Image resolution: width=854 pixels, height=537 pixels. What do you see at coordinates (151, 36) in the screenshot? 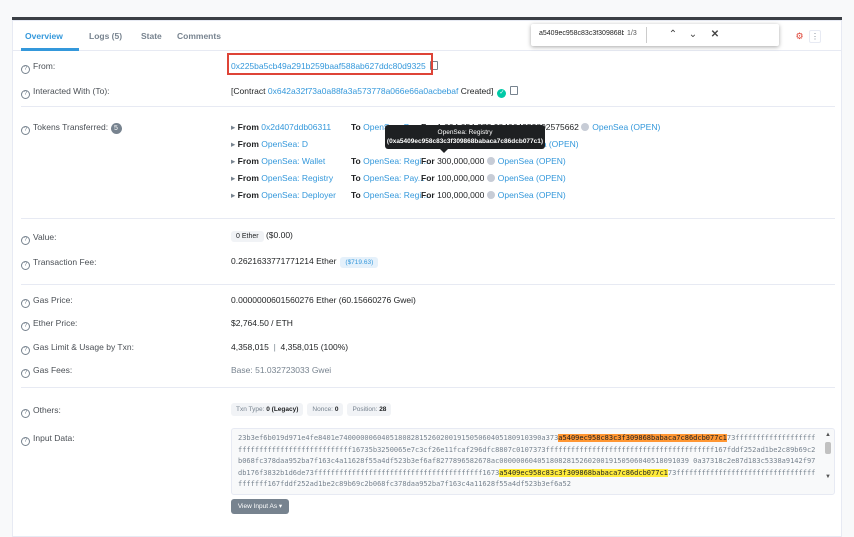
I see `tab-state: State` at bounding box center [151, 36].